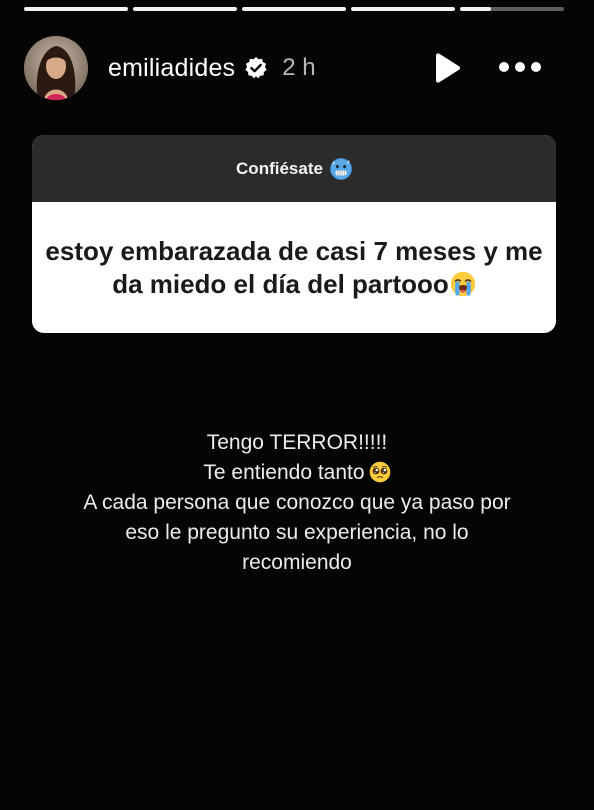 The width and height of the screenshot is (594, 810). I want to click on story-time: 2 h, so click(299, 67).